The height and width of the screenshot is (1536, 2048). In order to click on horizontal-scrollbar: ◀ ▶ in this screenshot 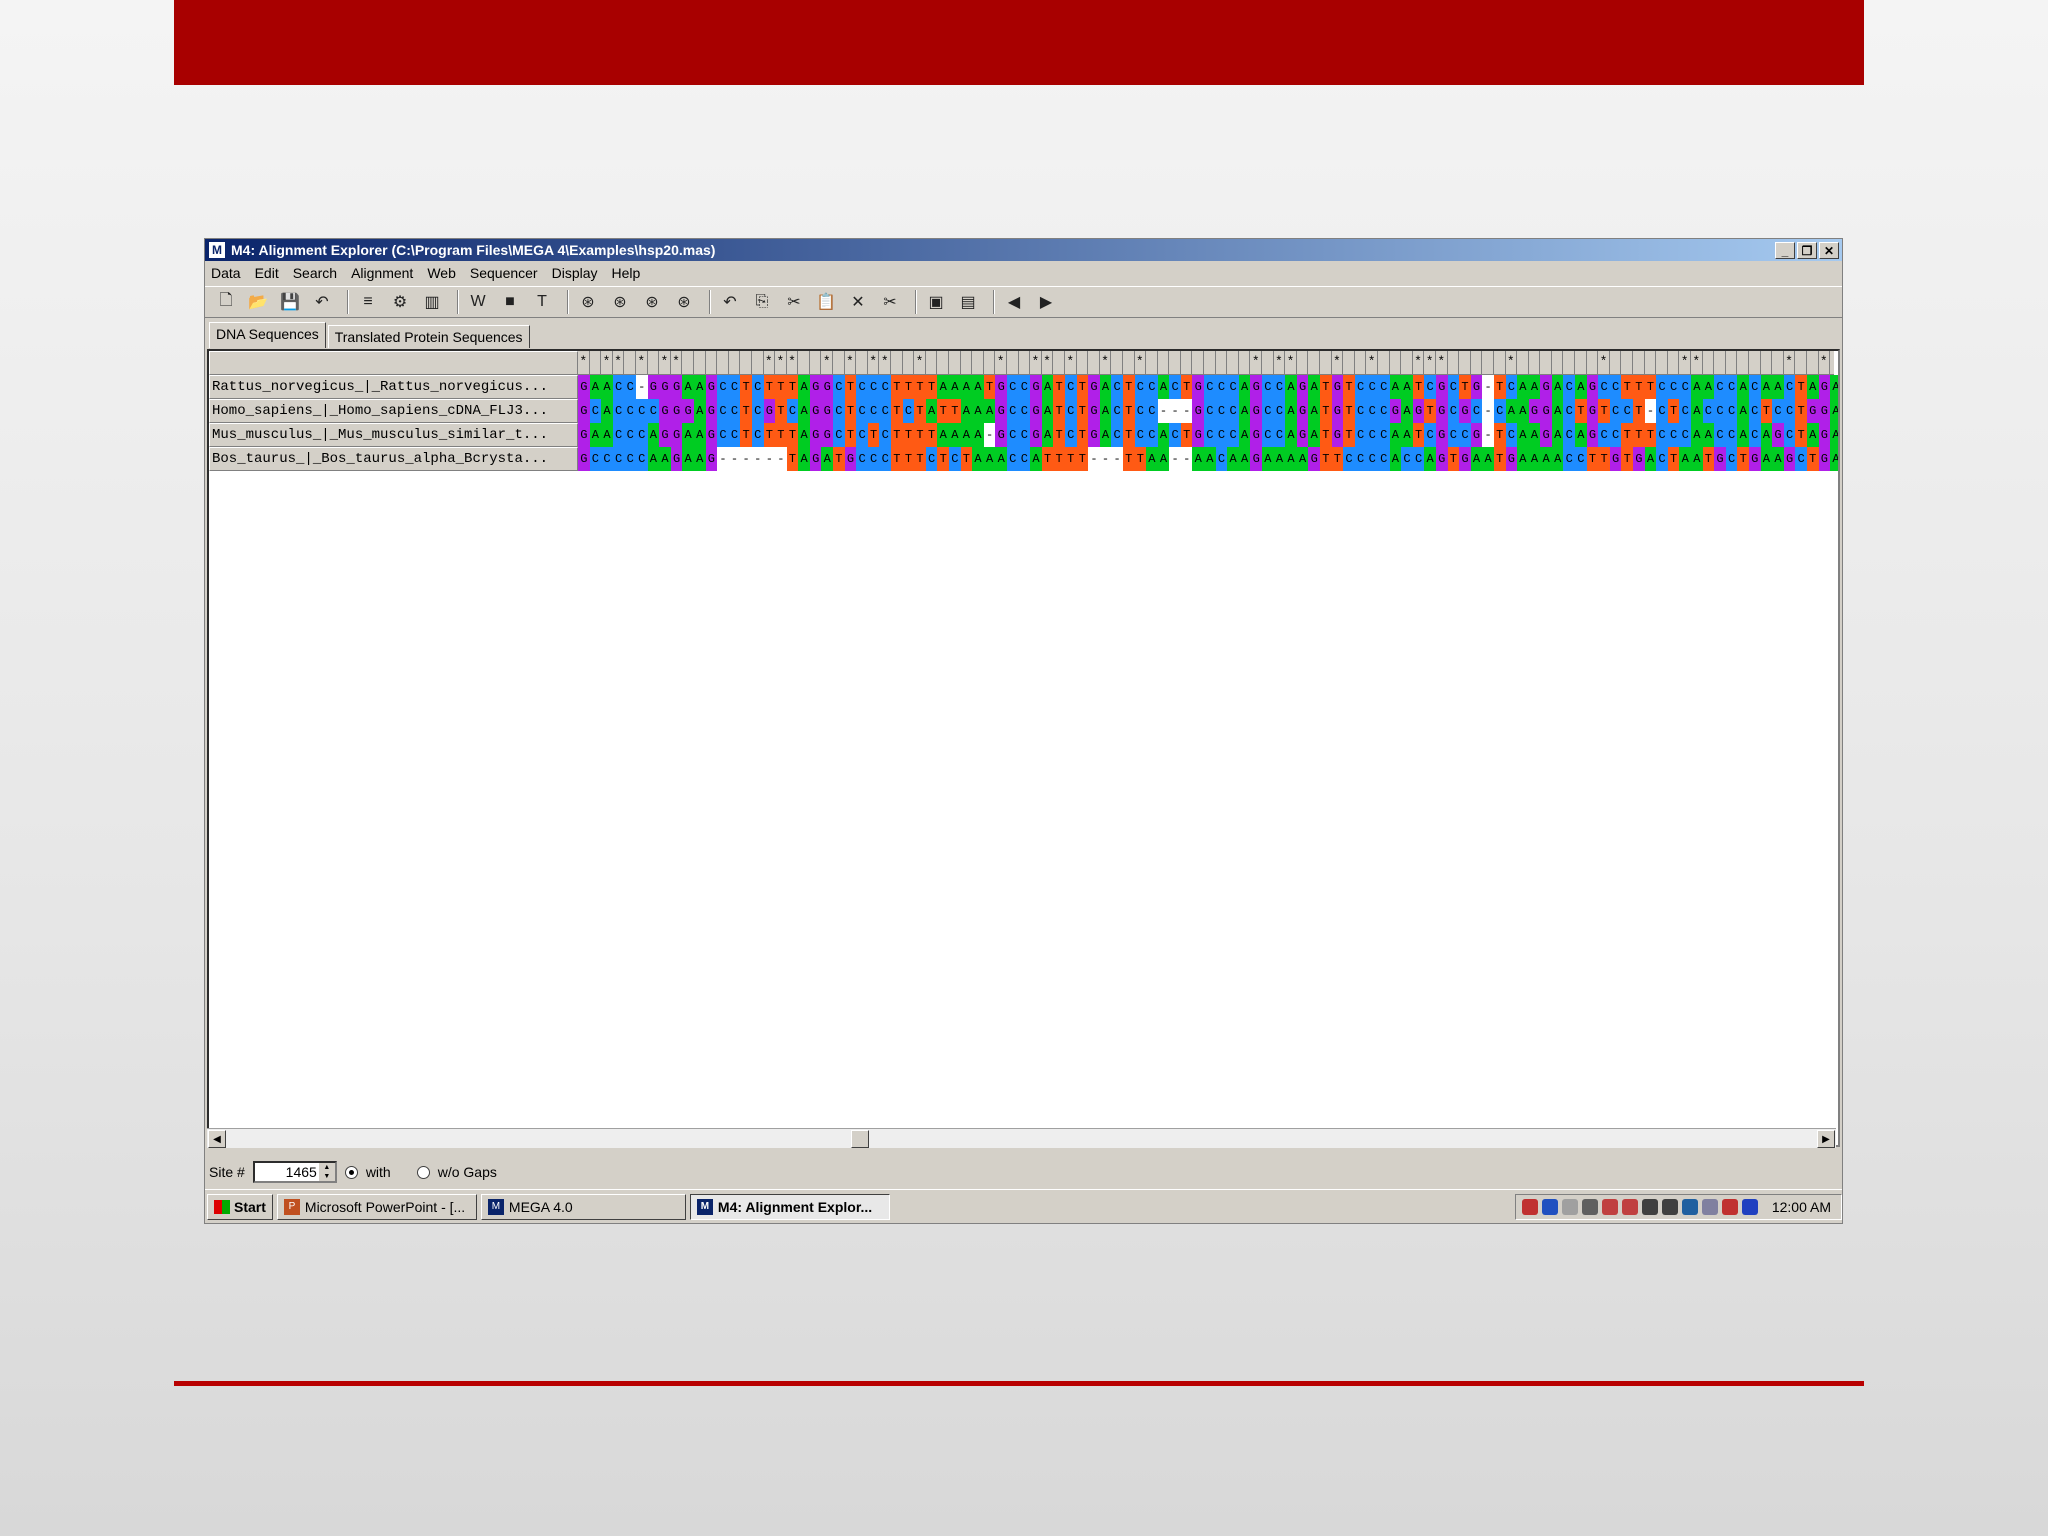, I will do `click(1021, 1138)`.